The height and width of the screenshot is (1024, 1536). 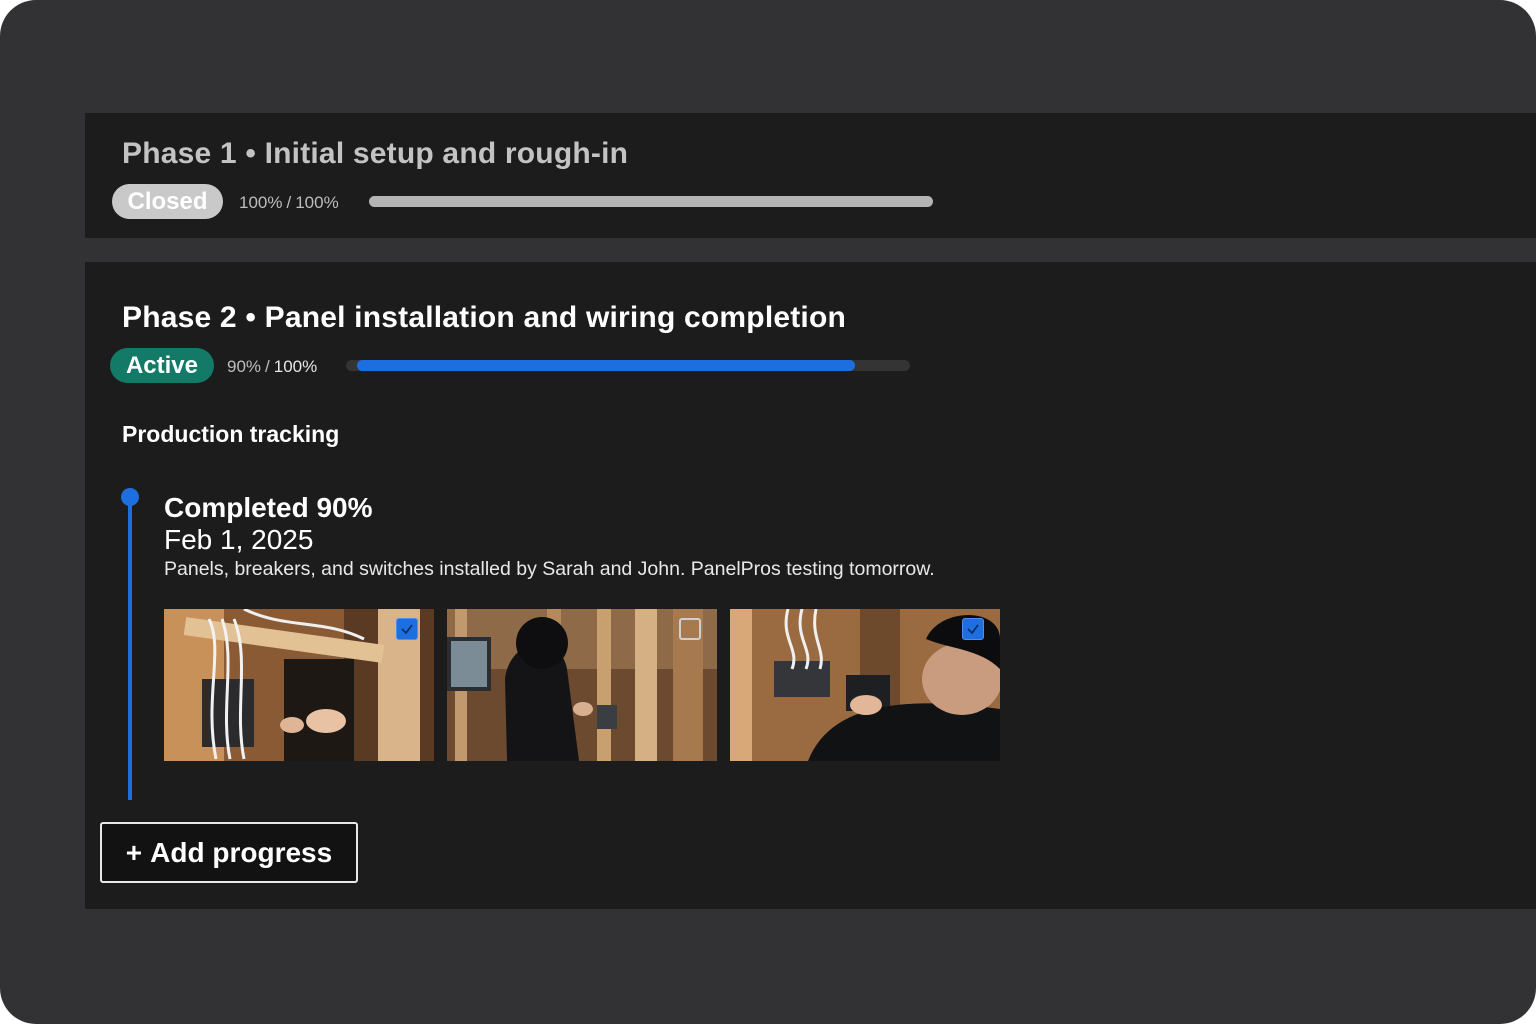 I want to click on add-progress-label: Add progress, so click(x=241, y=852).